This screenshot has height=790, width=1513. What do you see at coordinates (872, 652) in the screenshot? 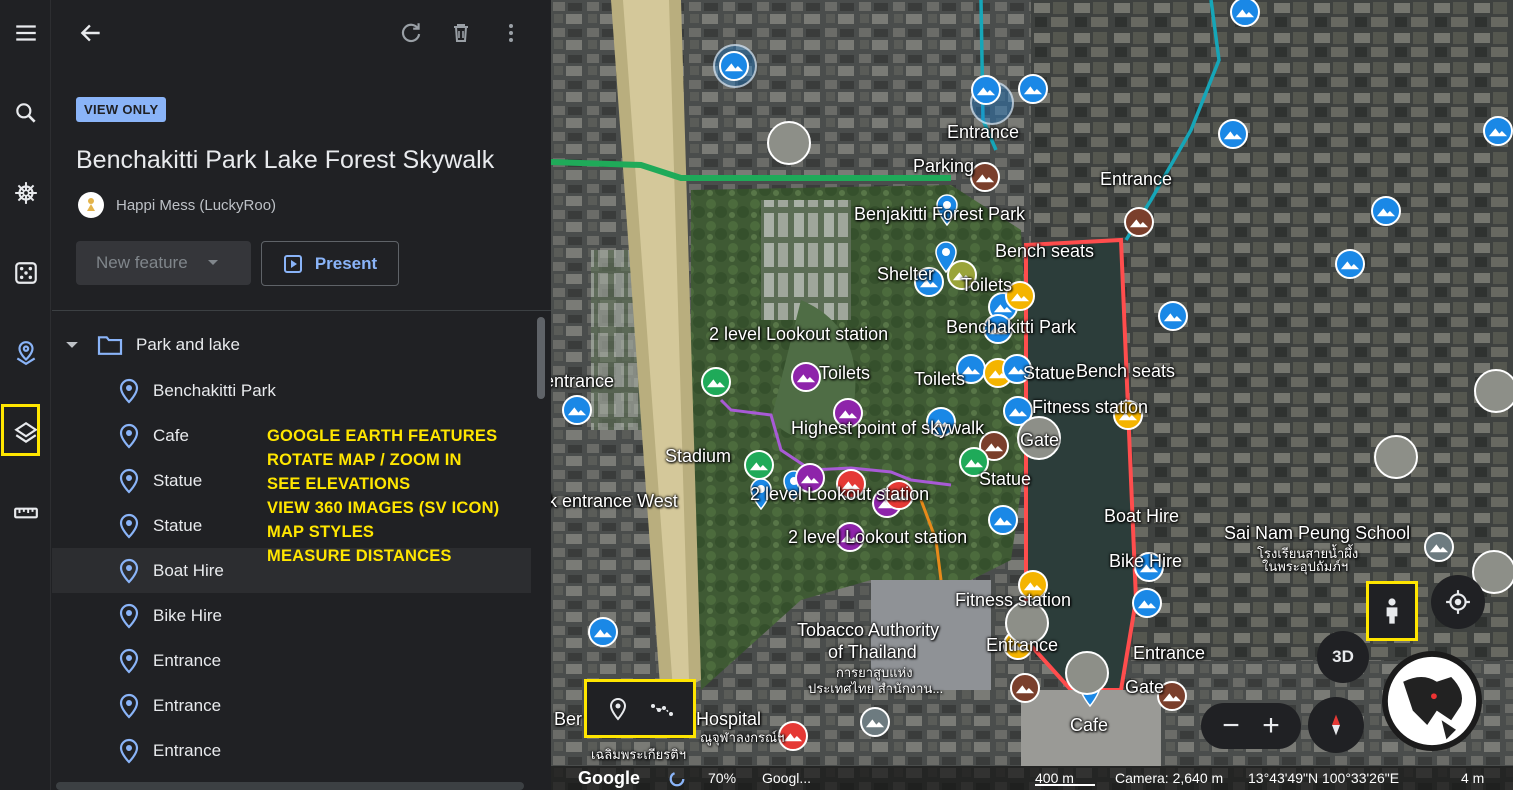
I see `map-label-tobacco-2: of Thailand` at bounding box center [872, 652].